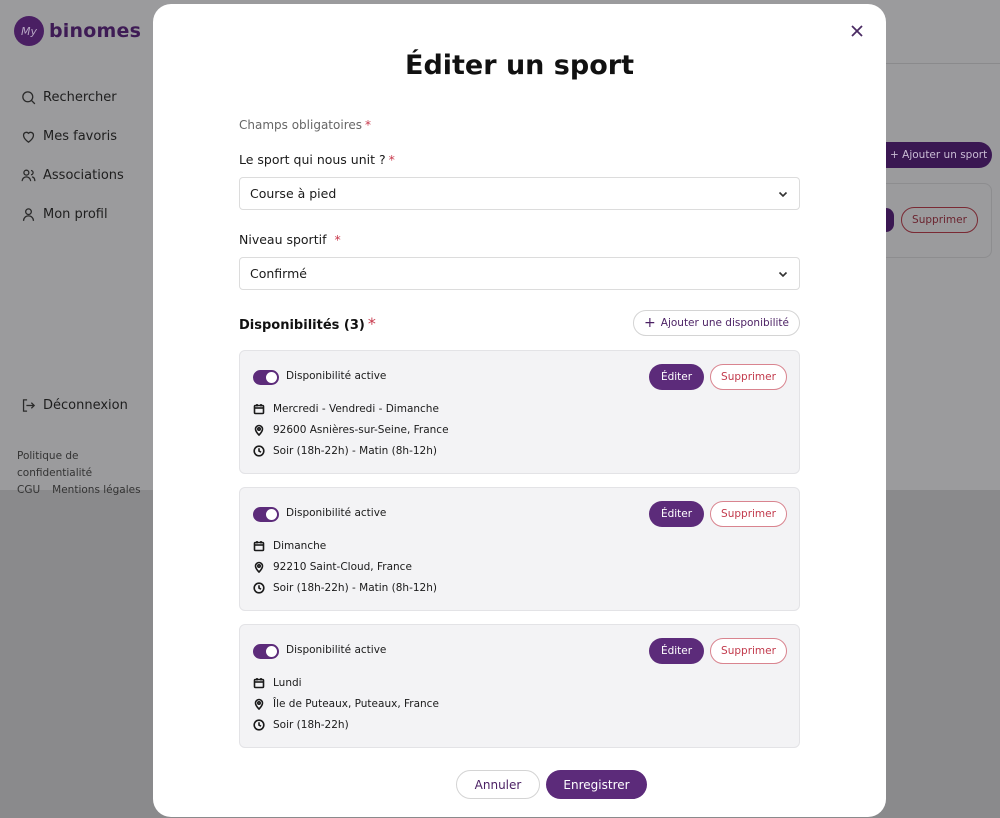  What do you see at coordinates (29, 31) in the screenshot?
I see `logo-mark: My` at bounding box center [29, 31].